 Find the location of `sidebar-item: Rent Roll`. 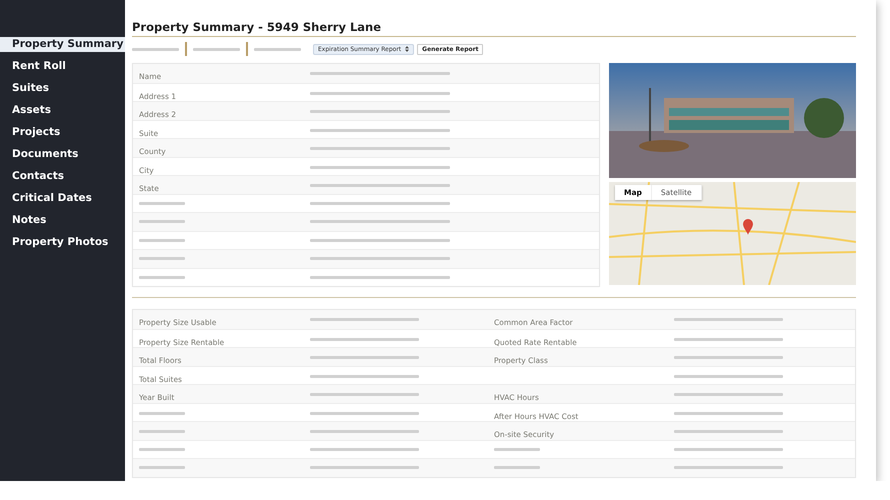

sidebar-item: Rent Roll is located at coordinates (62, 66).